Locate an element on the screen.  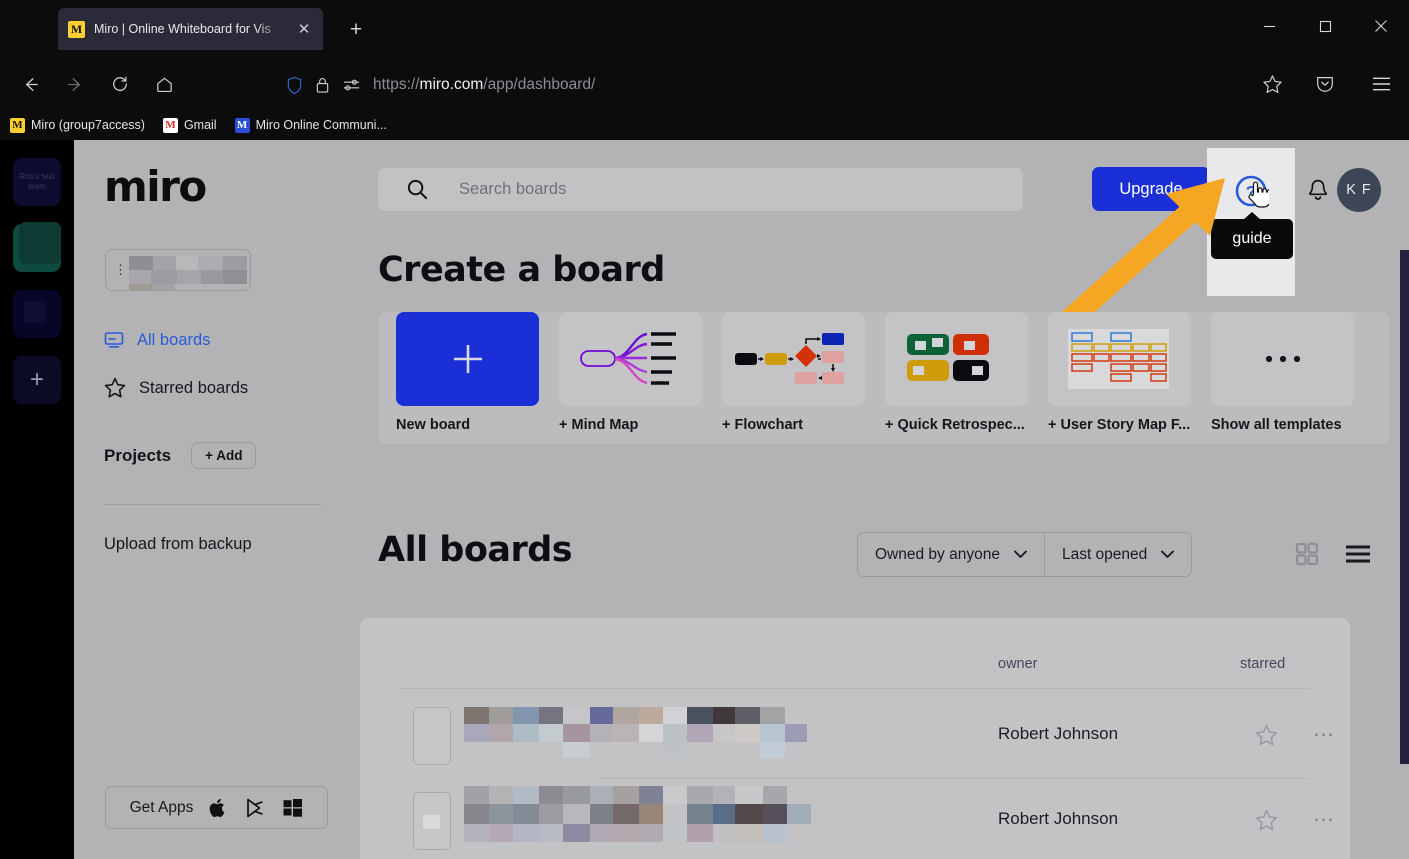
sidebar-item-starred-boards: Starred boards is located at coordinates (176, 388).